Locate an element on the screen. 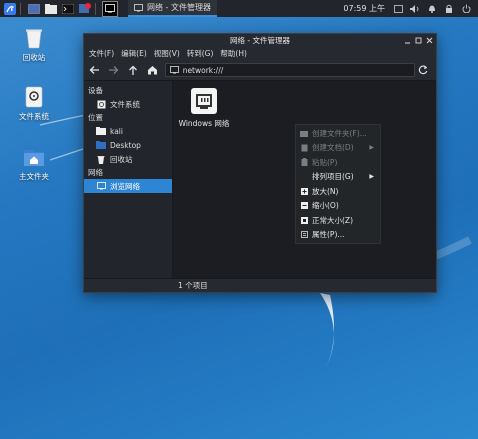  sidebar-item-trash: 回收站 is located at coordinates (128, 159).